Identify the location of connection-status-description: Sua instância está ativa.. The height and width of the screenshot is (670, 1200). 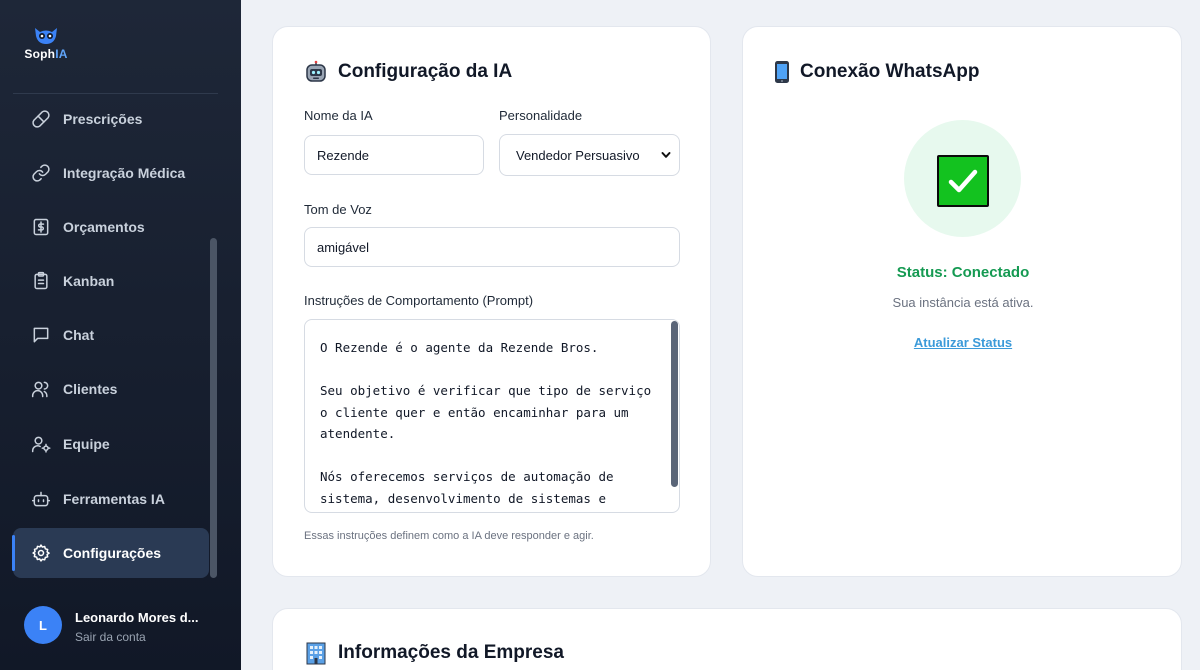
(963, 302).